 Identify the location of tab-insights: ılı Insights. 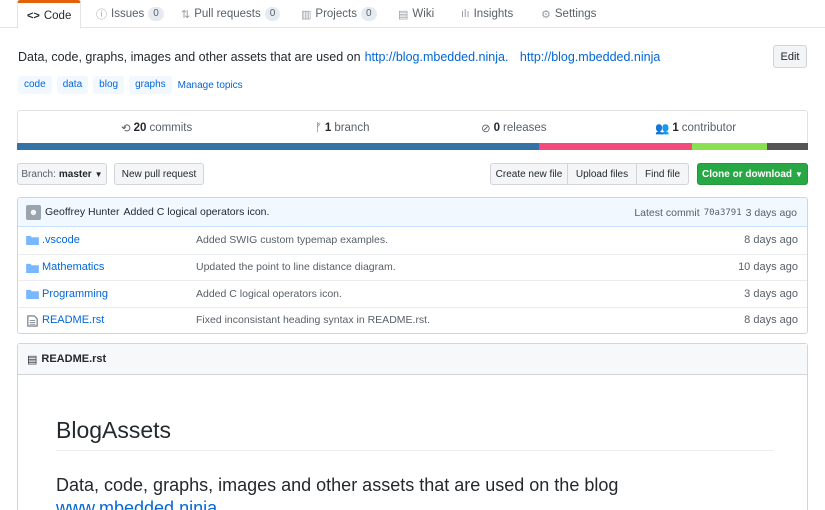
(487, 14).